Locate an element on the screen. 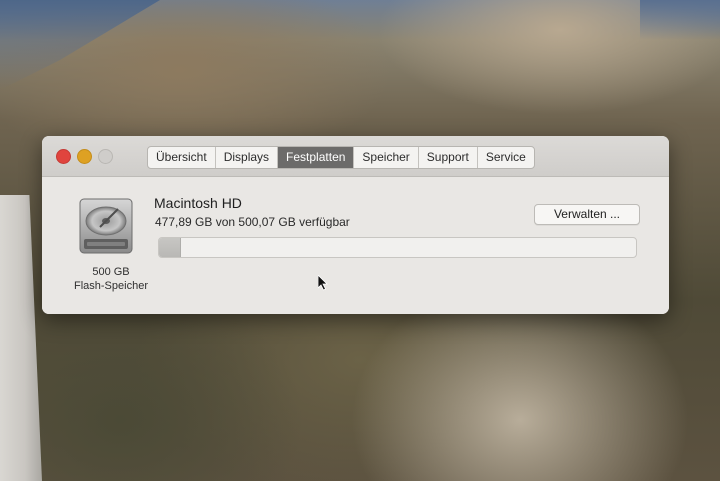 The height and width of the screenshot is (481, 720). tab-support: Support is located at coordinates (448, 157).